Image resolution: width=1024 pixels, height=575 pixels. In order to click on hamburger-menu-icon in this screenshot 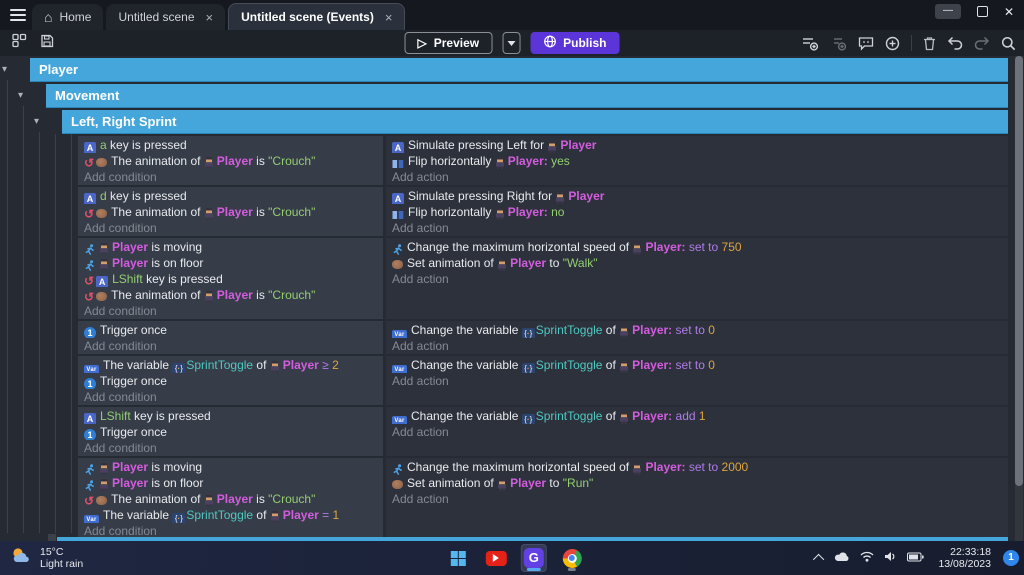, I will do `click(18, 16)`.